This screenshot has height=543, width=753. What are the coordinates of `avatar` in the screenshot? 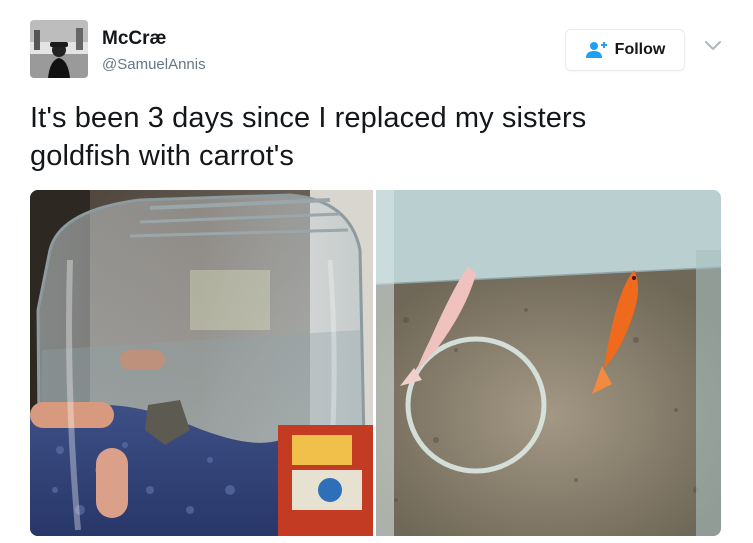 It's located at (59, 49).